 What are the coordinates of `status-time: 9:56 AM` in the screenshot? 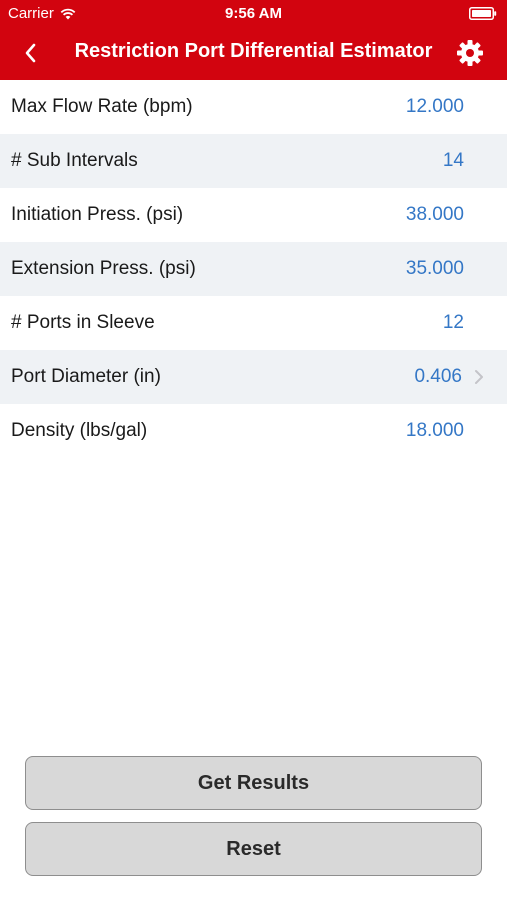 It's located at (253, 13).